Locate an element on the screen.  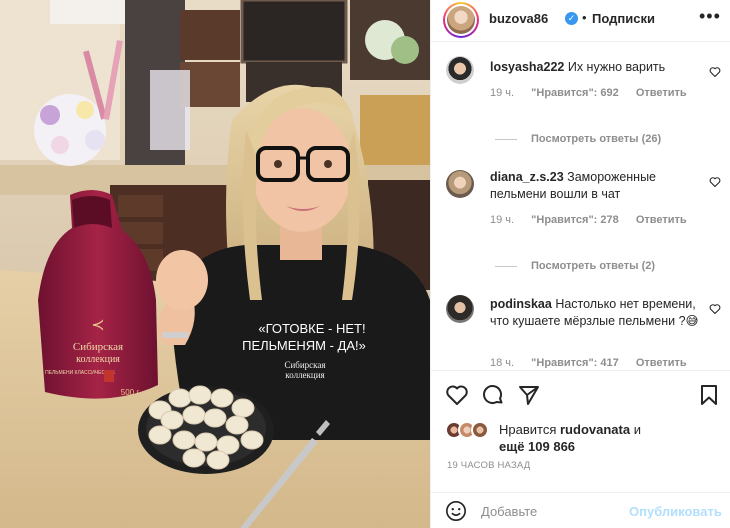
liked-by-avatars is located at coordinates (470, 431).